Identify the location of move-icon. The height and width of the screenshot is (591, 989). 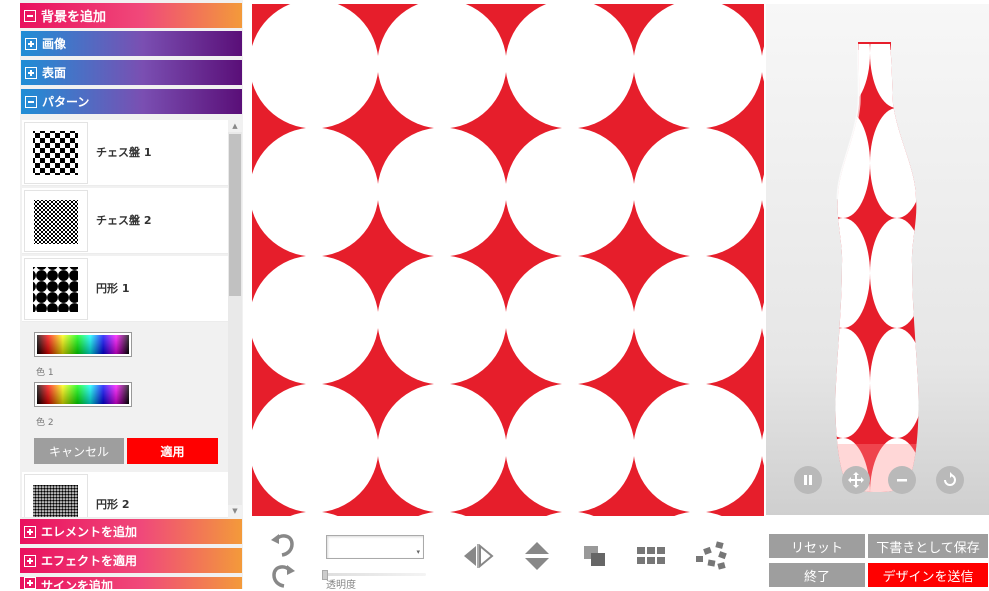
(856, 480).